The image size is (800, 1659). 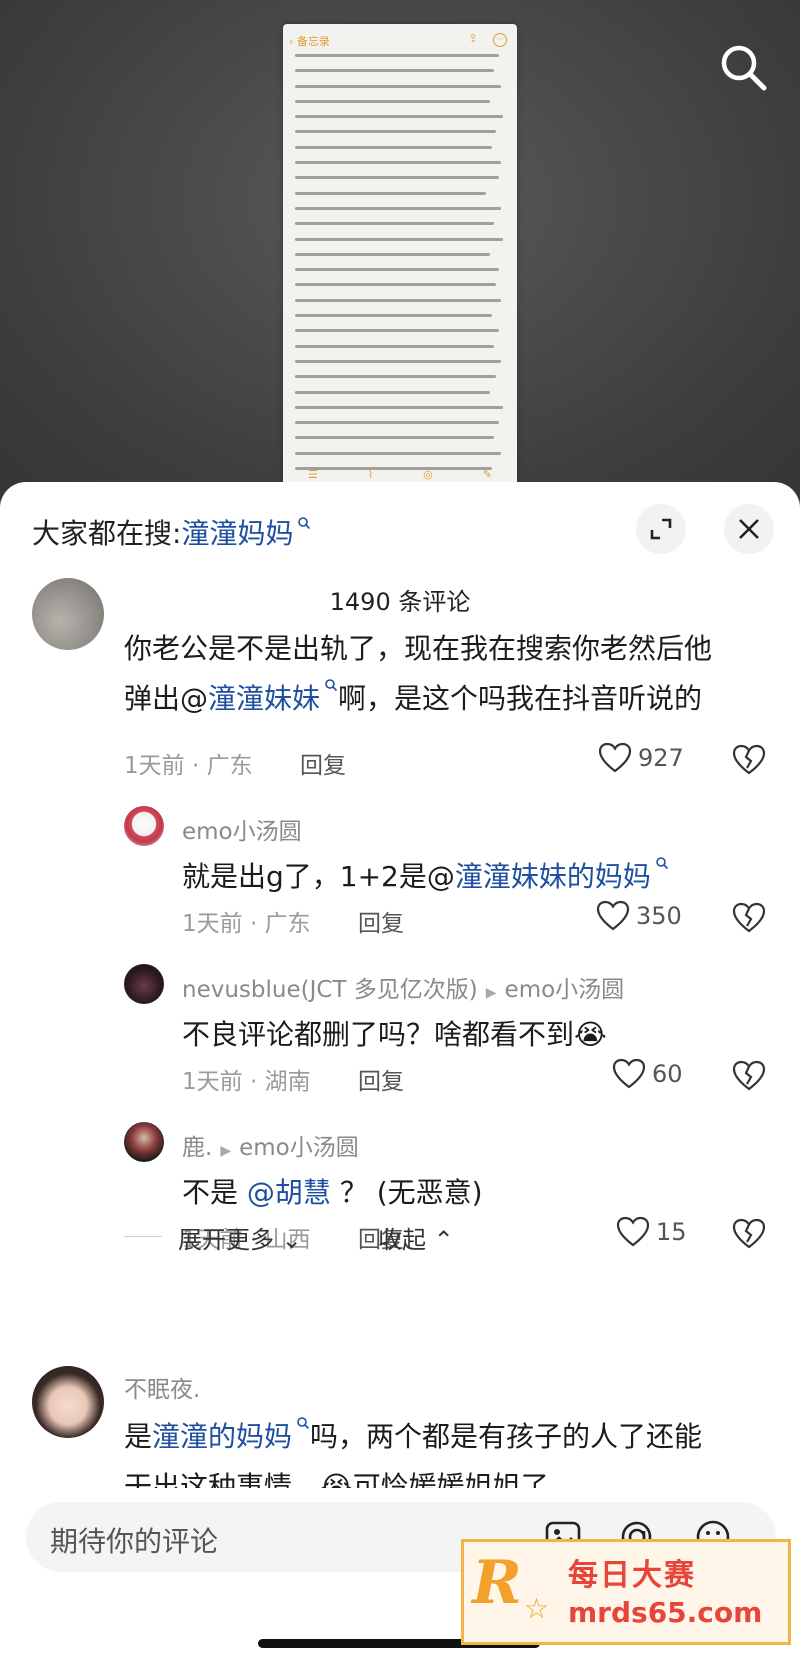 I want to click on notes-back-label: ‹ 备忘录, so click(x=309, y=41).